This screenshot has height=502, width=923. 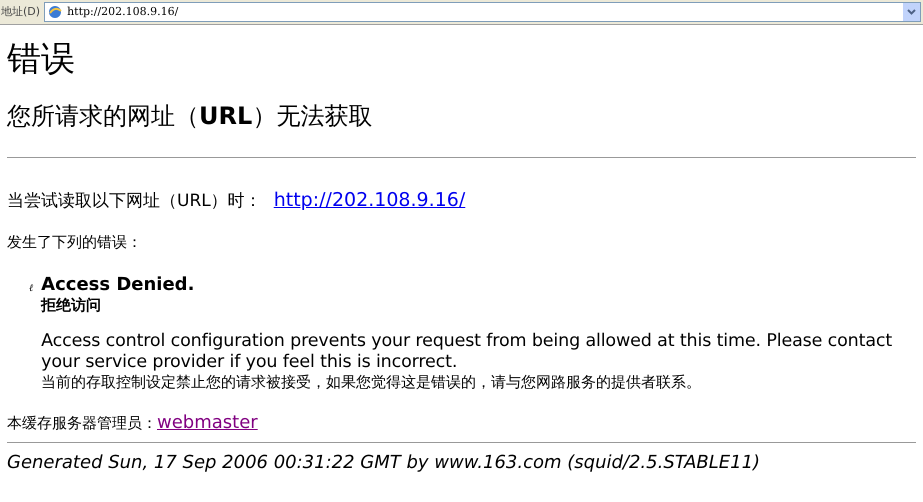 I want to click on page-subtitle: 您所请求的网址（URL）无法获取, so click(x=190, y=116).